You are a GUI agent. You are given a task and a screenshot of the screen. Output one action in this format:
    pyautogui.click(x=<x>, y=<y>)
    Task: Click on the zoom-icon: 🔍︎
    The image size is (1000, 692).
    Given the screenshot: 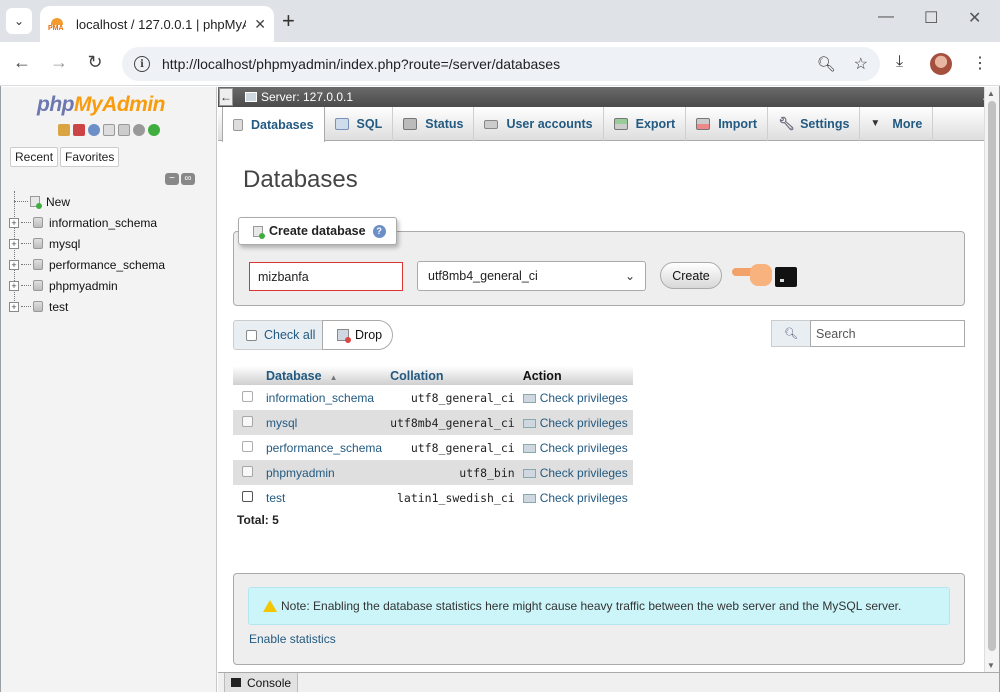 What is the action you would take?
    pyautogui.click(x=826, y=64)
    